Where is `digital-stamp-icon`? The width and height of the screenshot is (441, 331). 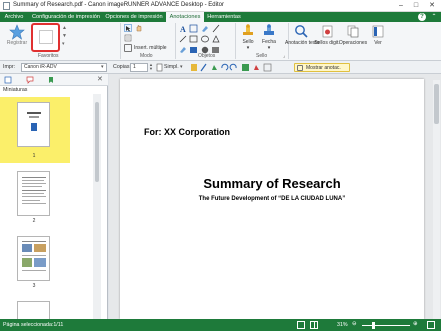 digital-stamp-icon is located at coordinates (327, 31).